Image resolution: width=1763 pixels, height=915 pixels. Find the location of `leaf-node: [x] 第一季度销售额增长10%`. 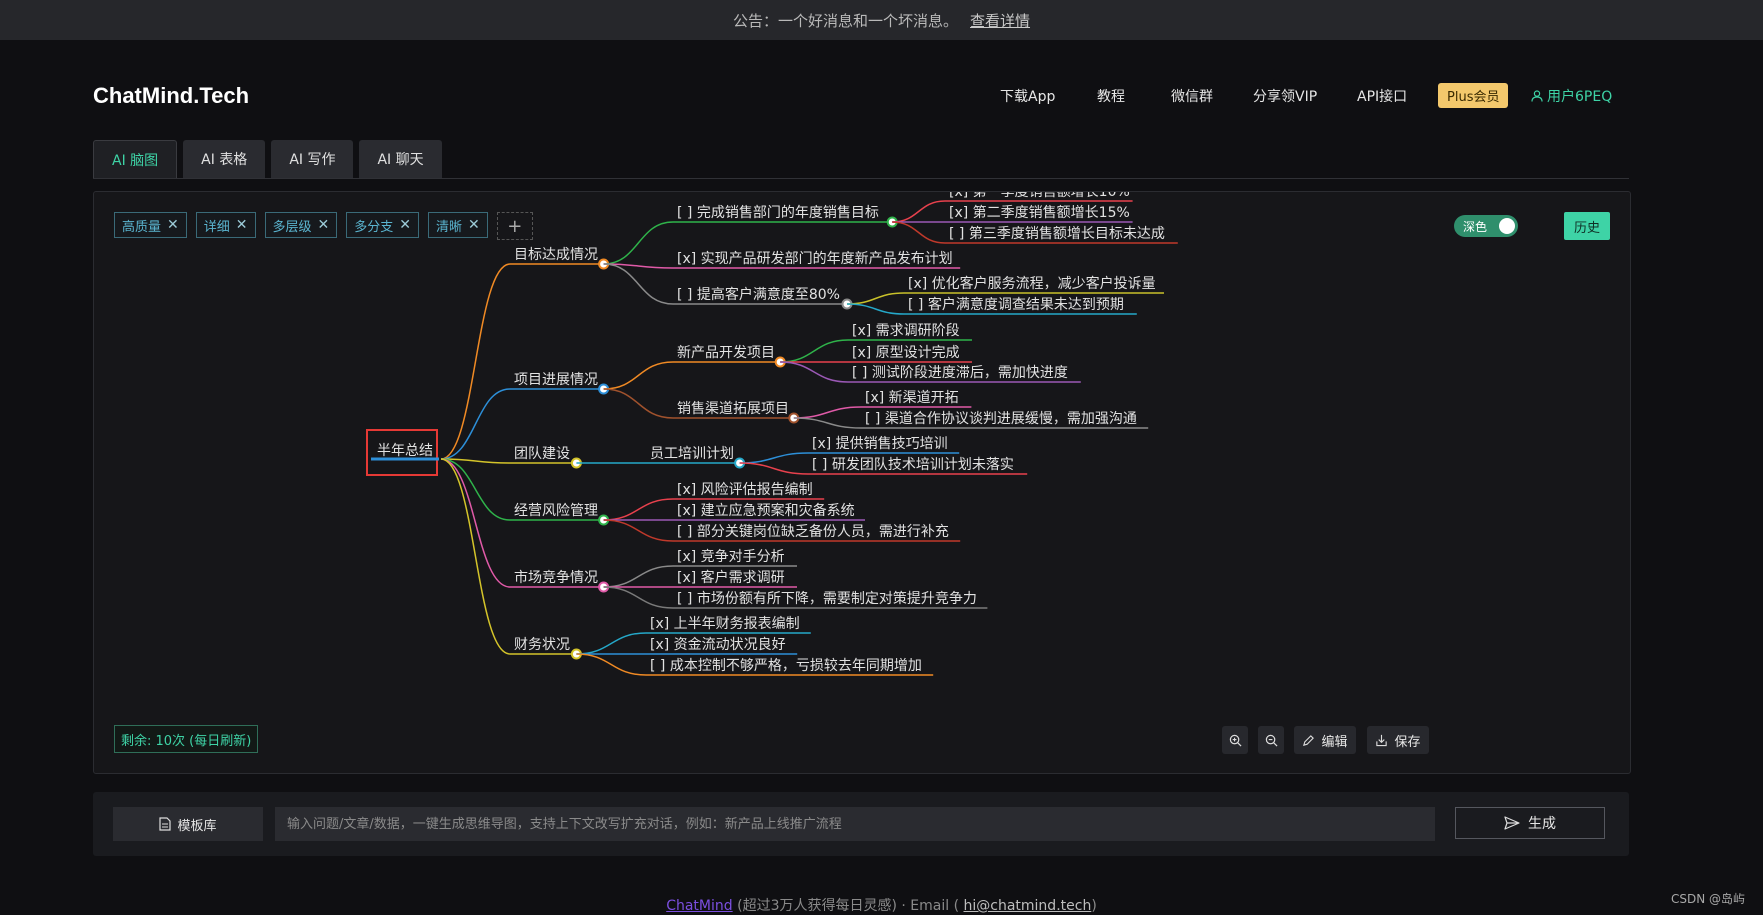

leaf-node: [x] 第一季度销售额增长10% is located at coordinates (1039, 196).